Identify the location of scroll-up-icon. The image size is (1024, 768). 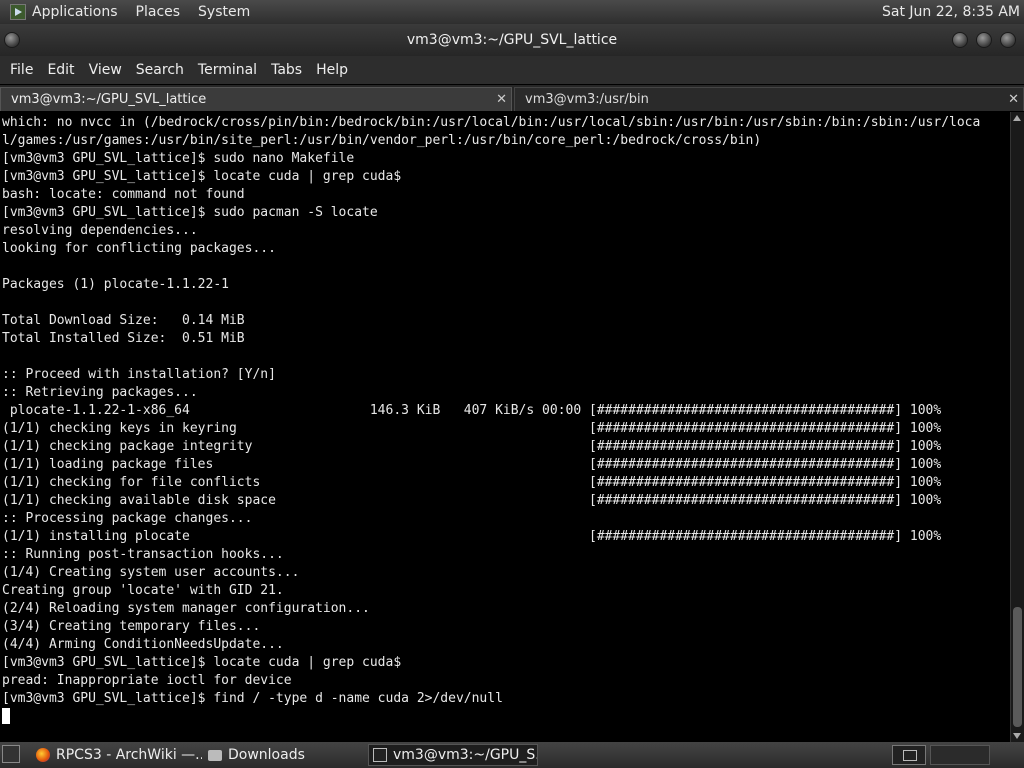
(1017, 118).